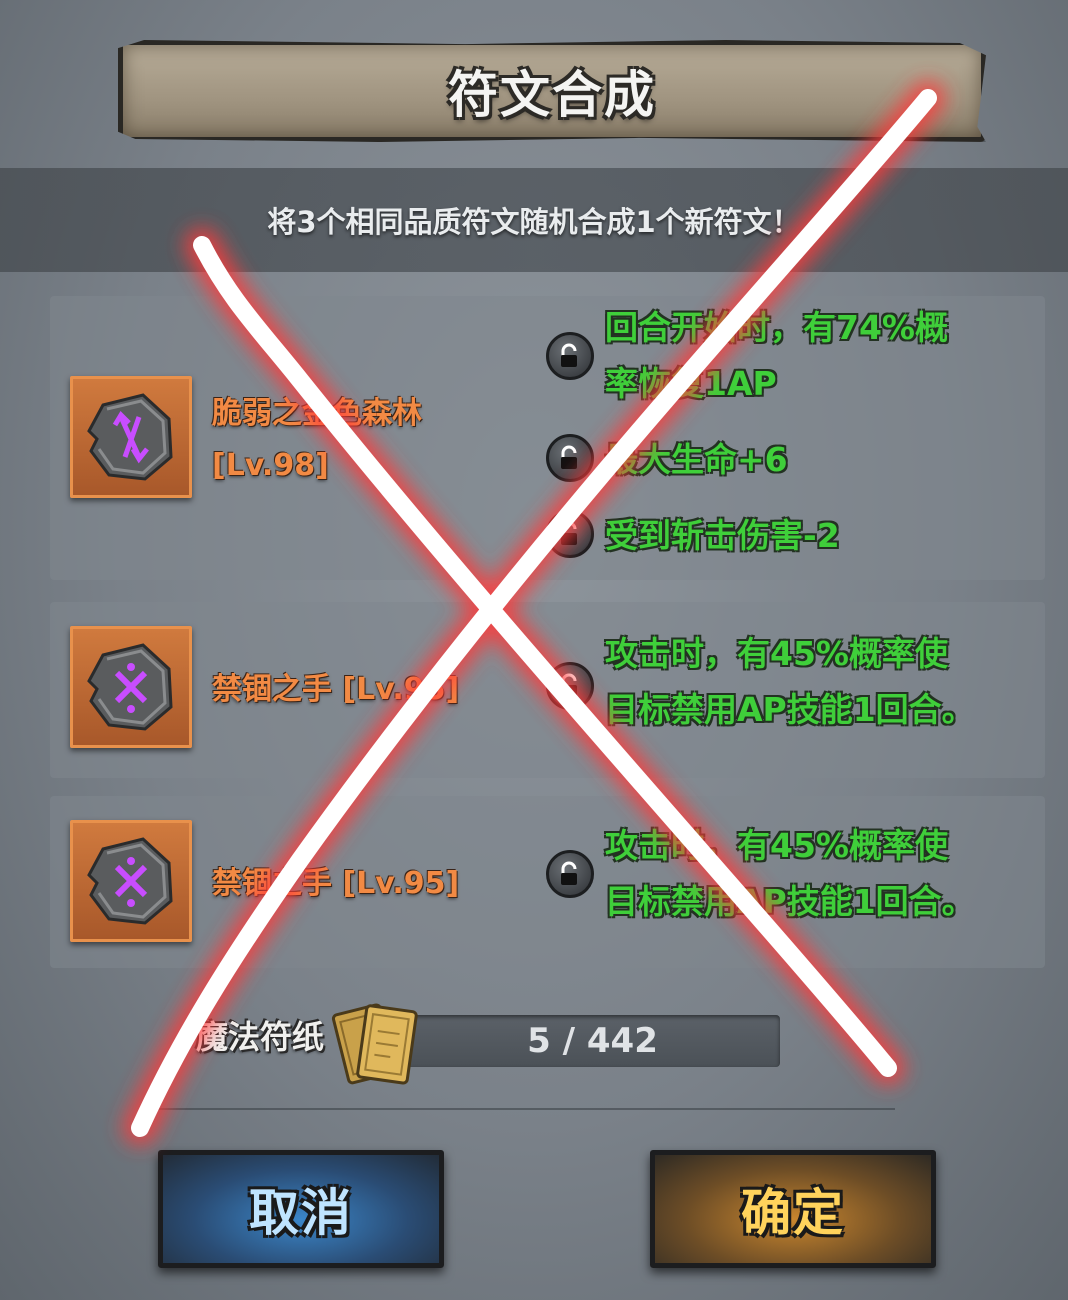 The height and width of the screenshot is (1300, 1068). Describe the element at coordinates (301, 1213) in the screenshot. I see `cancel-button-label: 取消` at that location.